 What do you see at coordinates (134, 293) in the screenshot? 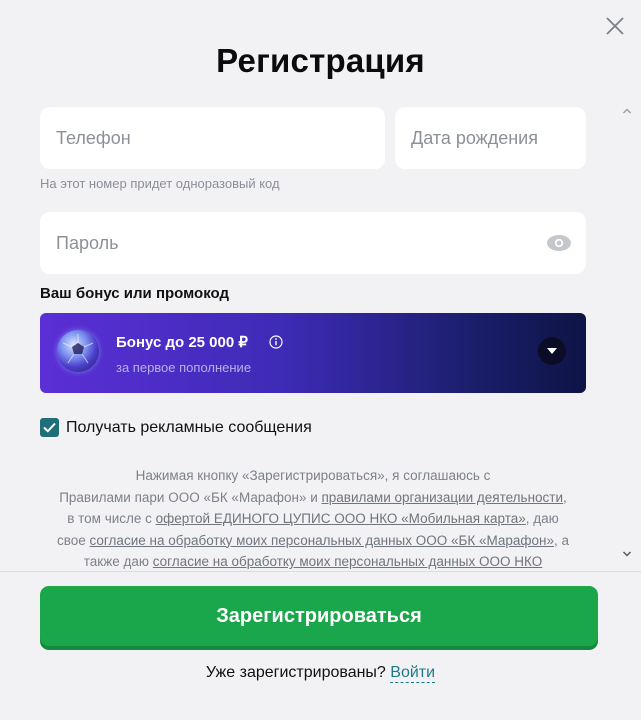
I see `bonus-heading: Ваш бонус или промокод` at bounding box center [134, 293].